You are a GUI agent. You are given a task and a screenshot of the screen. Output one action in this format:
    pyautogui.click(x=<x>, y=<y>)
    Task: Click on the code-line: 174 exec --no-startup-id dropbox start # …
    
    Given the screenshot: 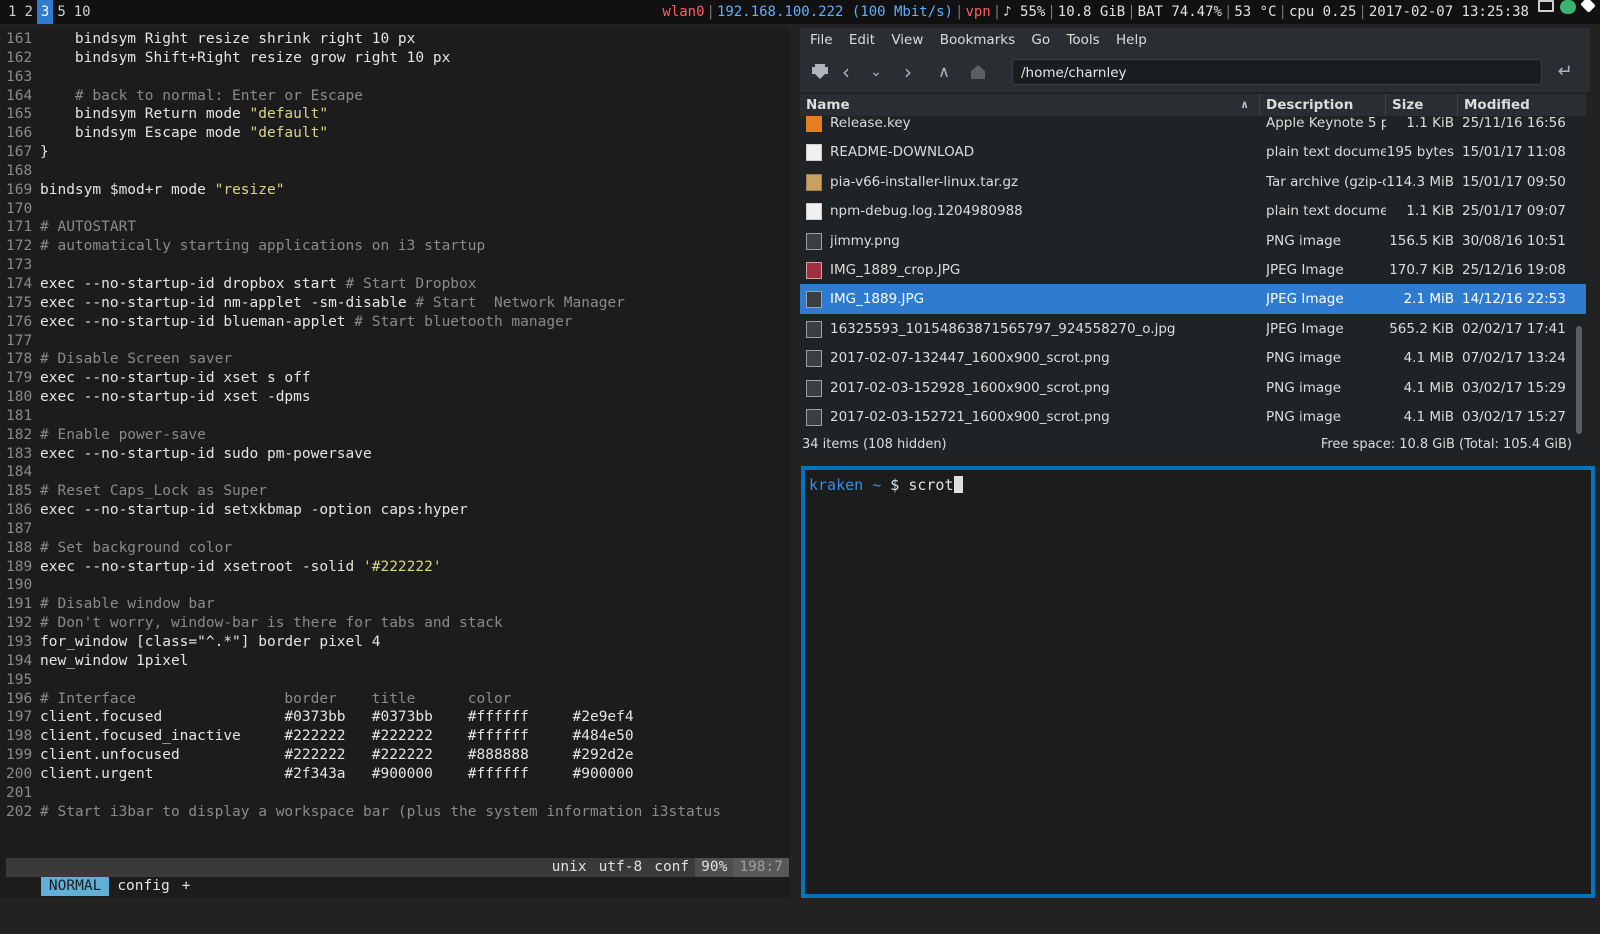 What is the action you would take?
    pyautogui.click(x=363, y=284)
    